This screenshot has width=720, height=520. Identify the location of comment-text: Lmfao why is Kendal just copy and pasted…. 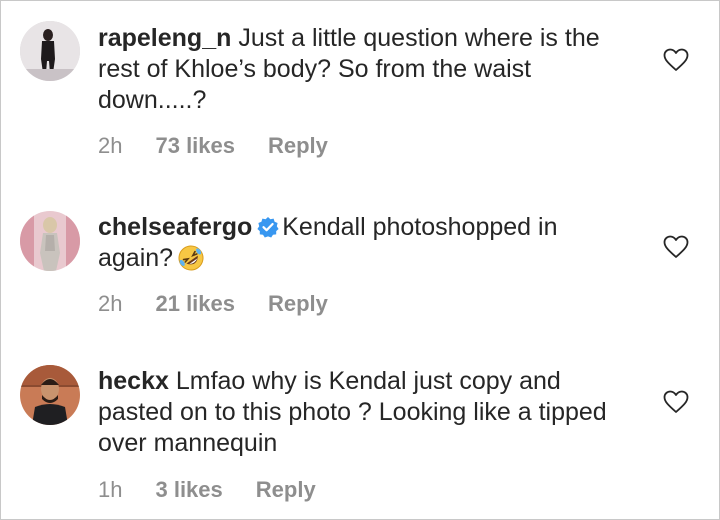
(352, 412).